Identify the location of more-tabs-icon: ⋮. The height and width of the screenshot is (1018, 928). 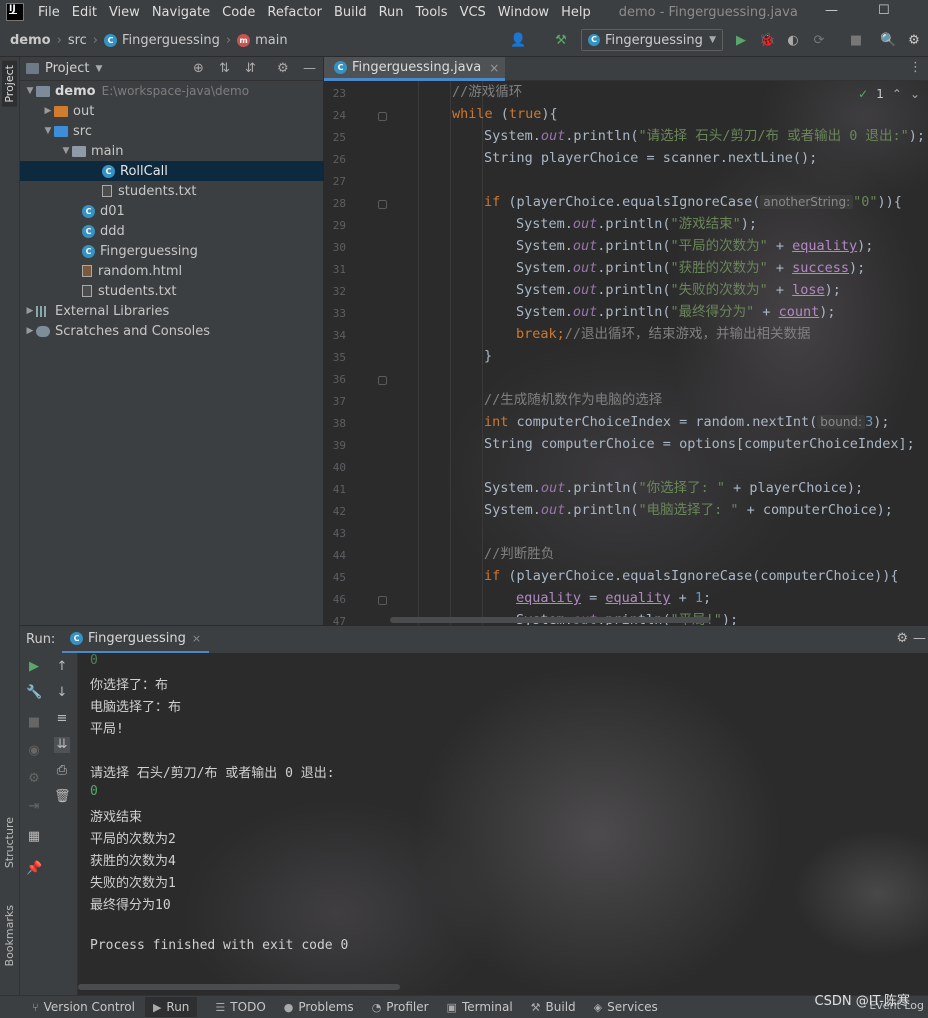
(915, 67).